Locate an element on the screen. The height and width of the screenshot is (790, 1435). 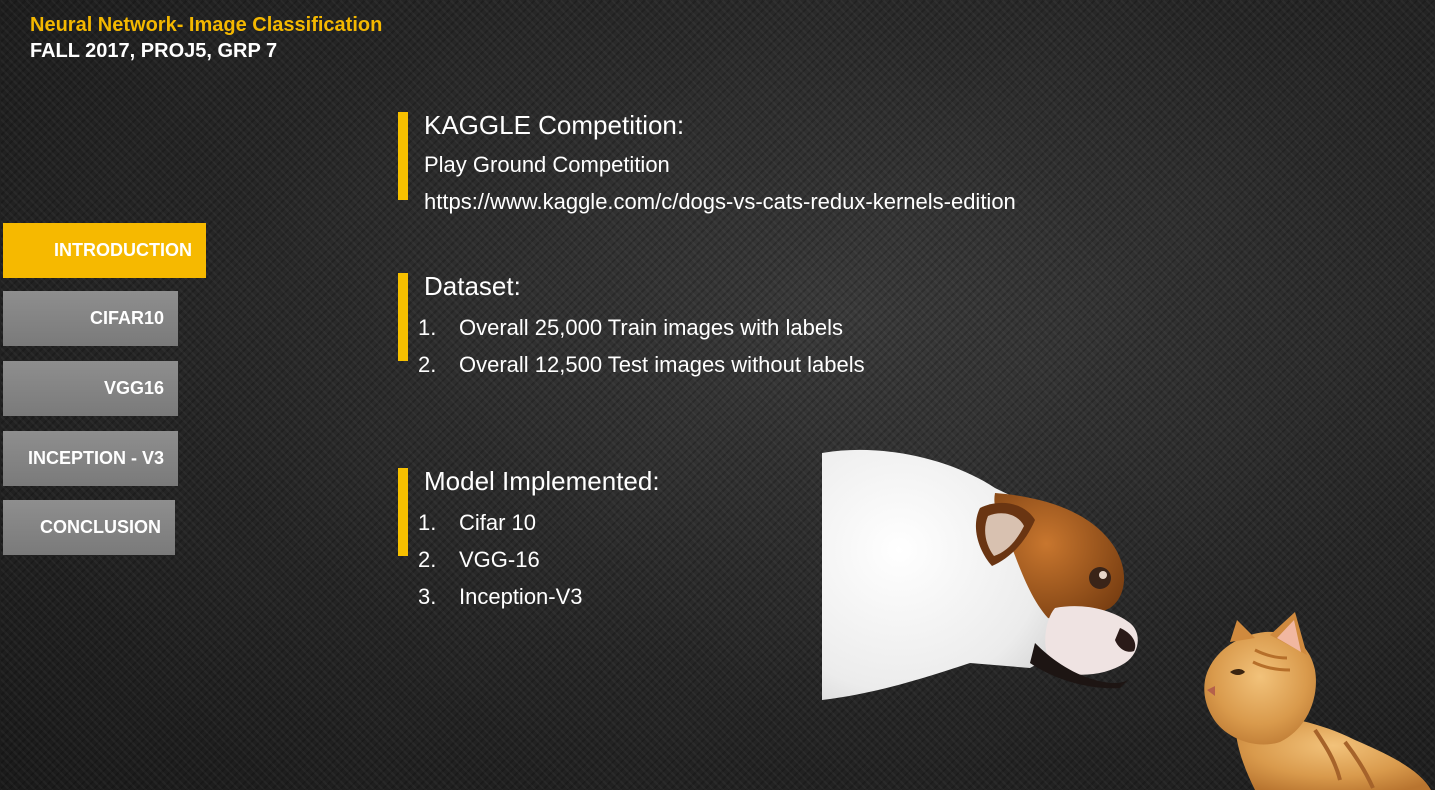
dataset-heading: Dataset: is located at coordinates (472, 286).